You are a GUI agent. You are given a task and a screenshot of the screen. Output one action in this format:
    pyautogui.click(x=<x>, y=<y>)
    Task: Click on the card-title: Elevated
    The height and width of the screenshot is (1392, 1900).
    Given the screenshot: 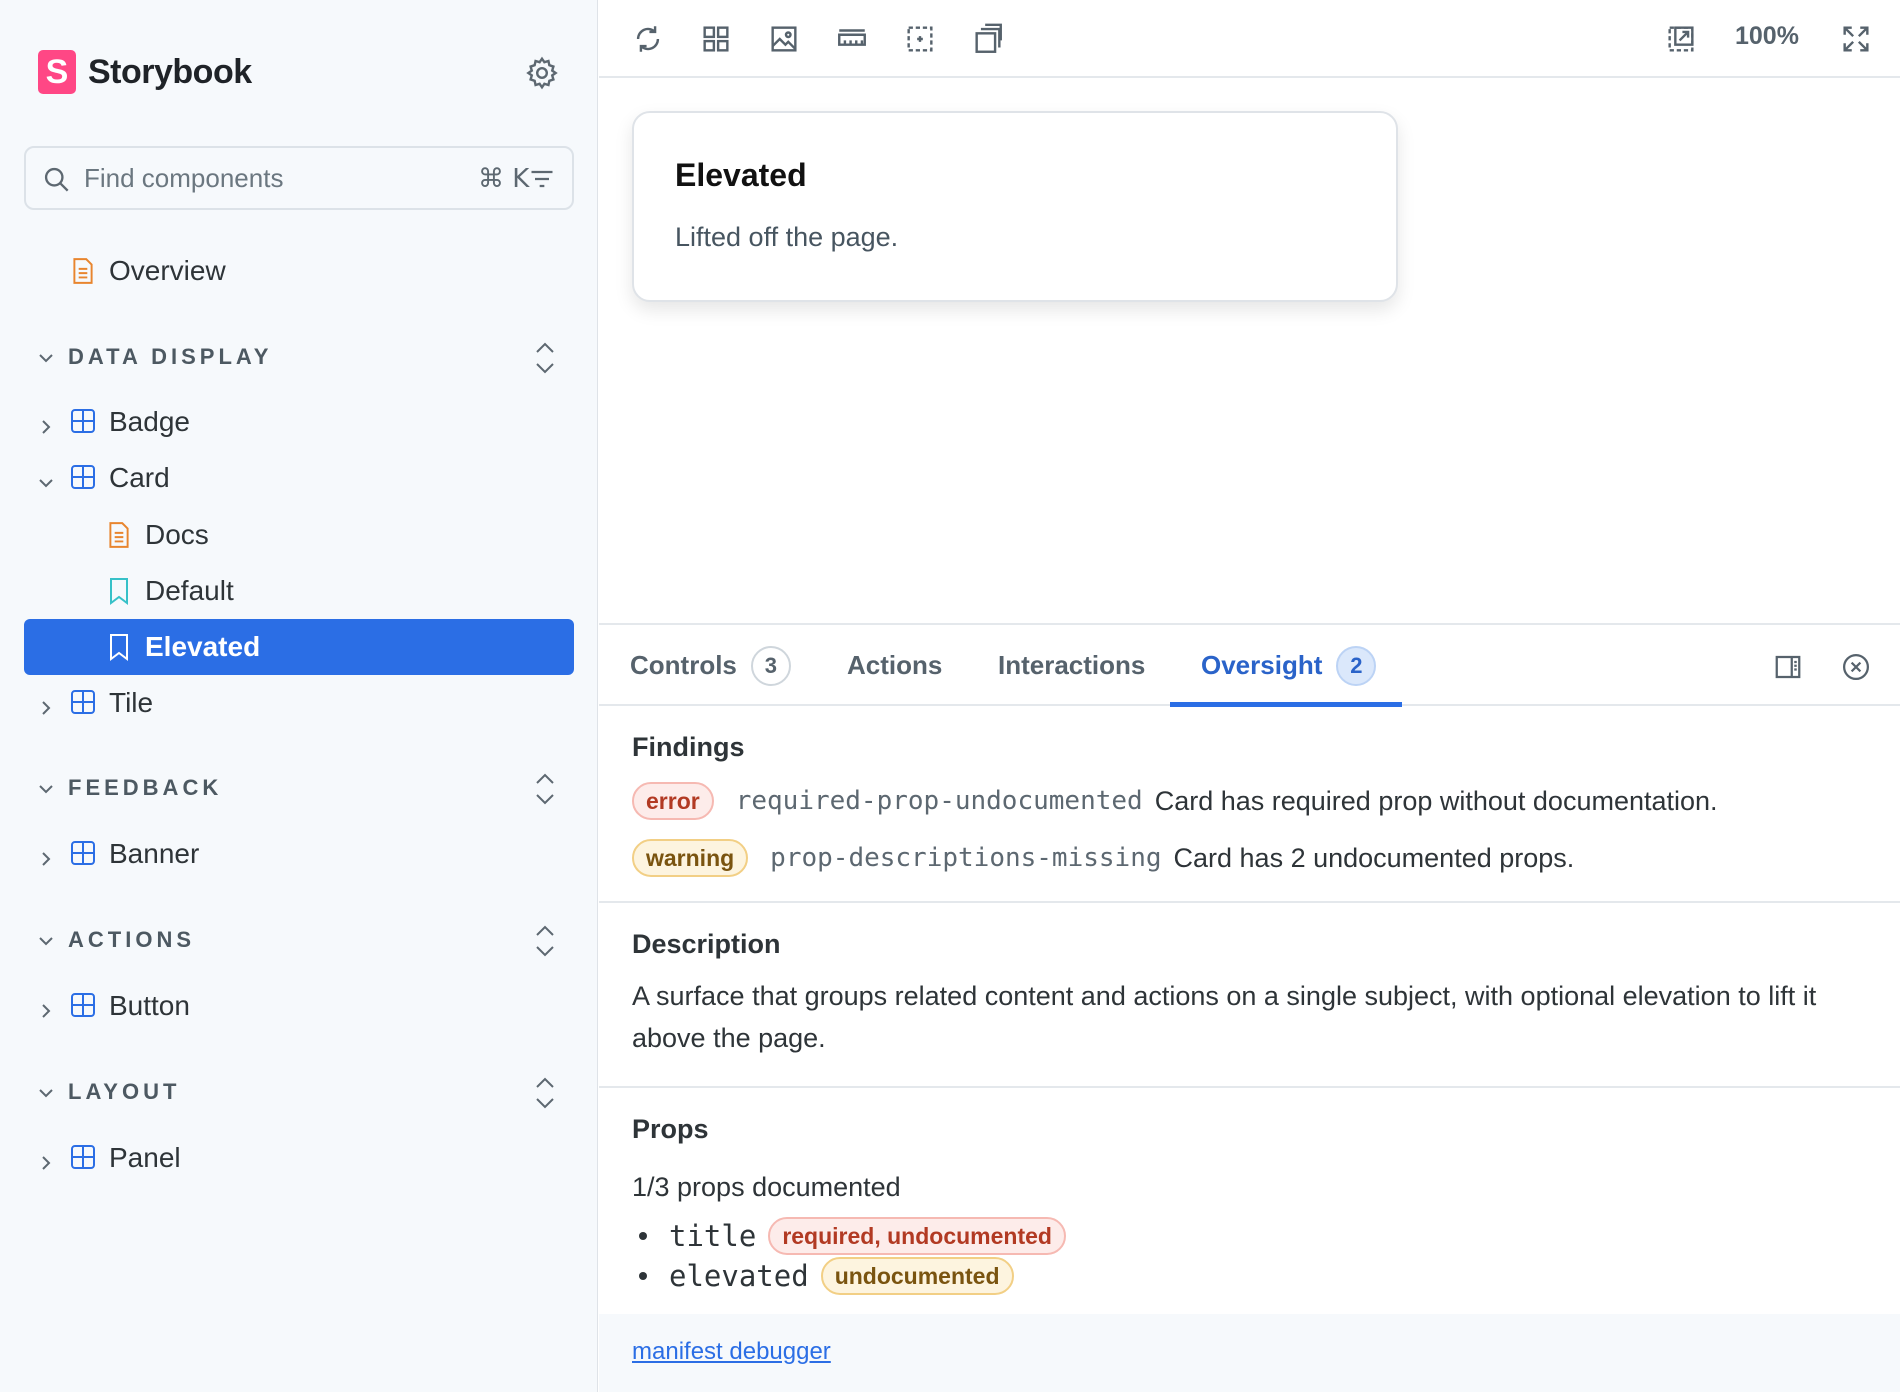 What is the action you would take?
    pyautogui.click(x=741, y=175)
    